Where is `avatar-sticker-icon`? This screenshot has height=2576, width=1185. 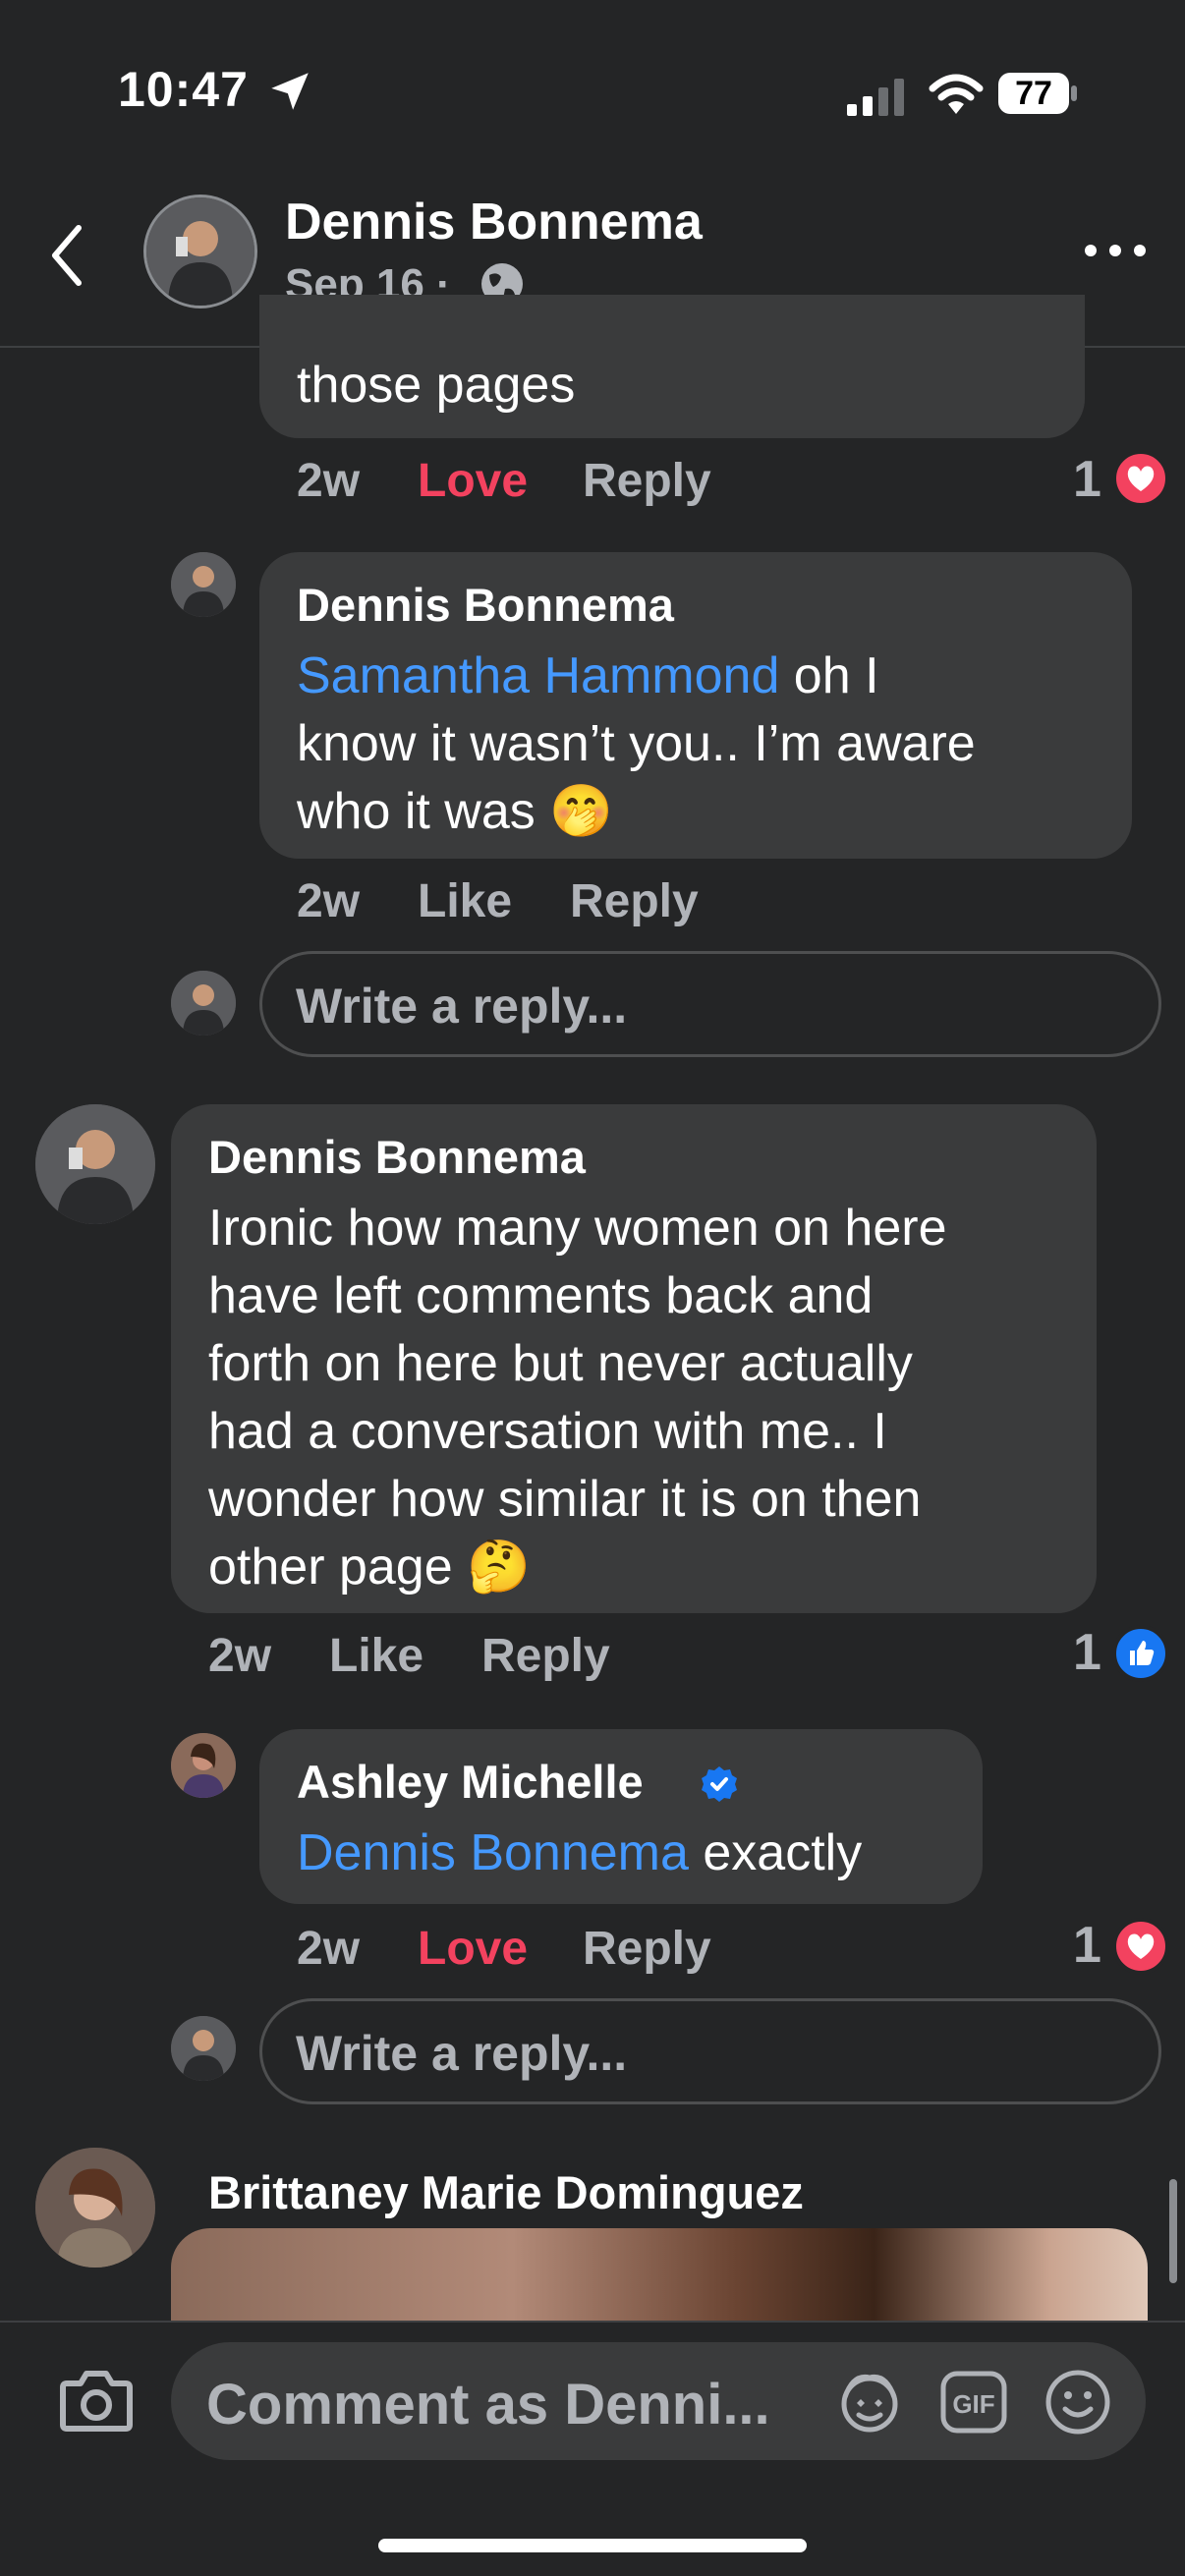
avatar-sticker-icon is located at coordinates (870, 2402).